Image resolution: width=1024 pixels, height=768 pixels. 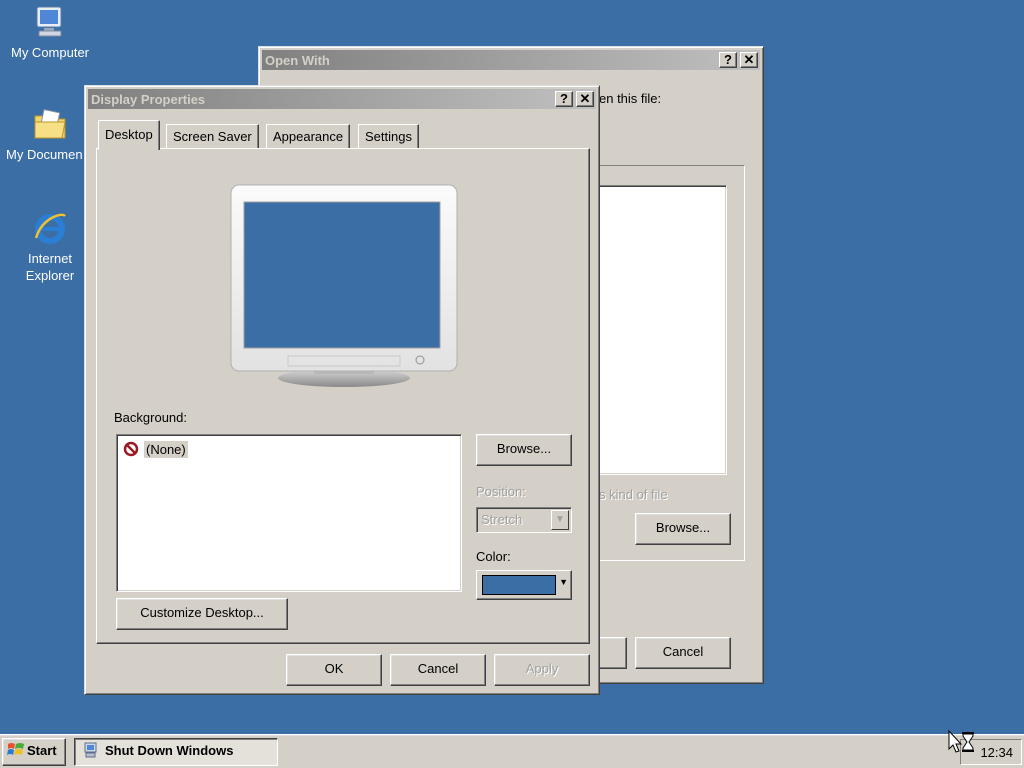 What do you see at coordinates (963, 742) in the screenshot?
I see `busy-cursor-icon` at bounding box center [963, 742].